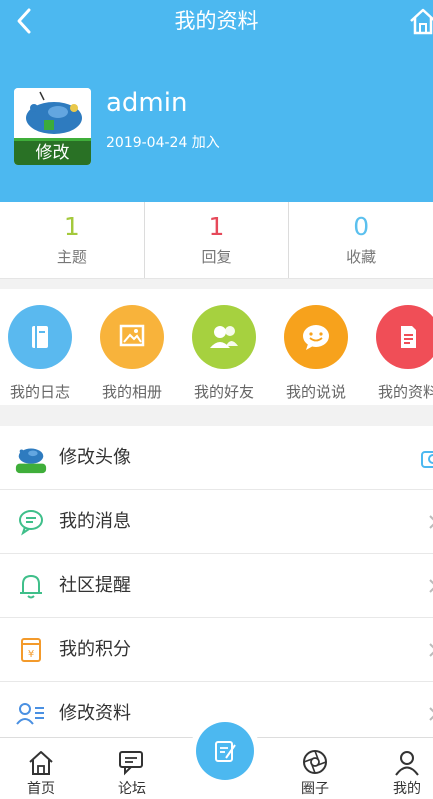 This screenshot has height=799, width=433. I want to click on quick-link-label: 我的好友, so click(223, 392).